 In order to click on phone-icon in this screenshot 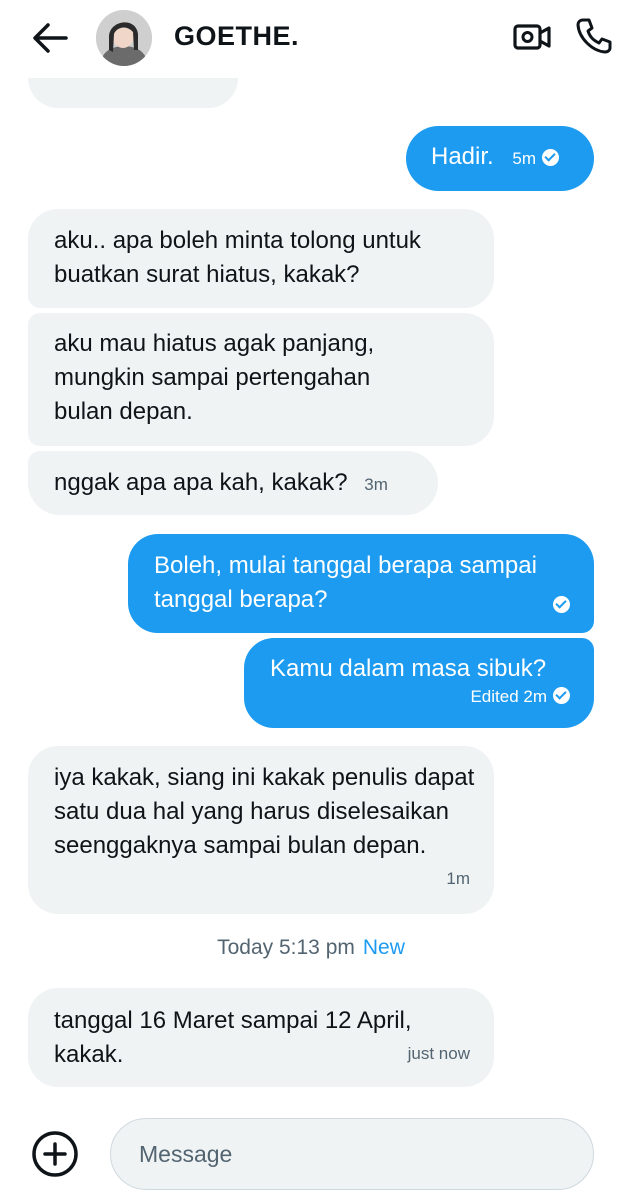, I will do `click(594, 36)`.